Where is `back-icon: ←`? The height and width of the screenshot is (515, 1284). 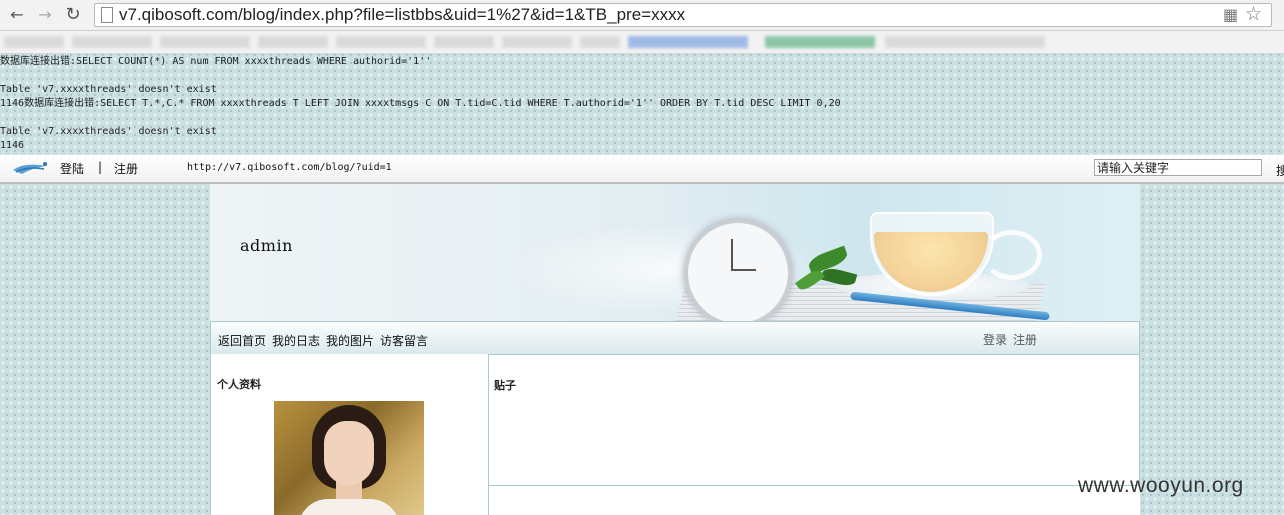 back-icon: ← is located at coordinates (17, 15).